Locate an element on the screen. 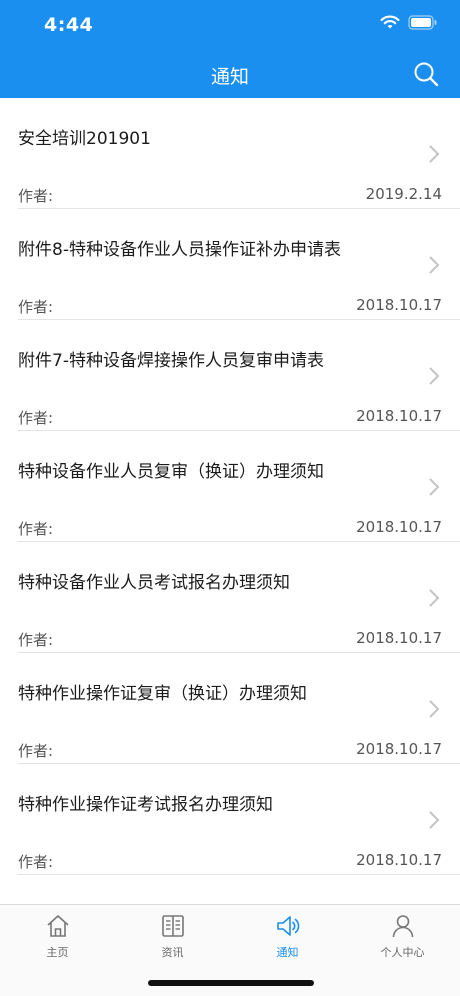  notice-title: 特种作业操作证考试报名办理须知 is located at coordinates (145, 805).